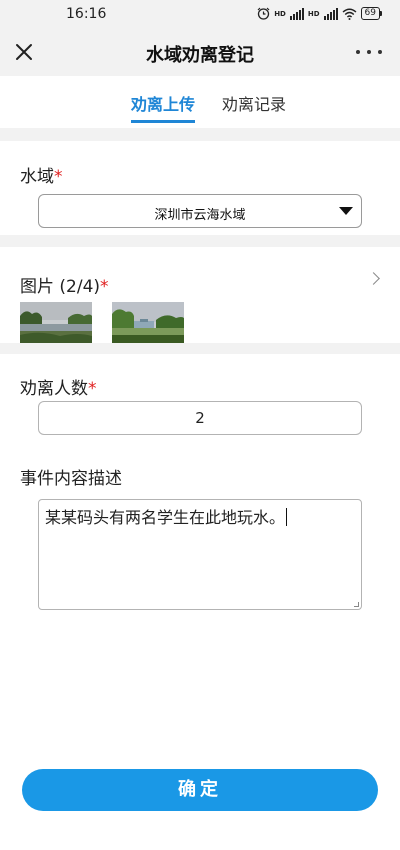 This screenshot has height=850, width=400. I want to click on water-area-label: 水域*, so click(41, 177).